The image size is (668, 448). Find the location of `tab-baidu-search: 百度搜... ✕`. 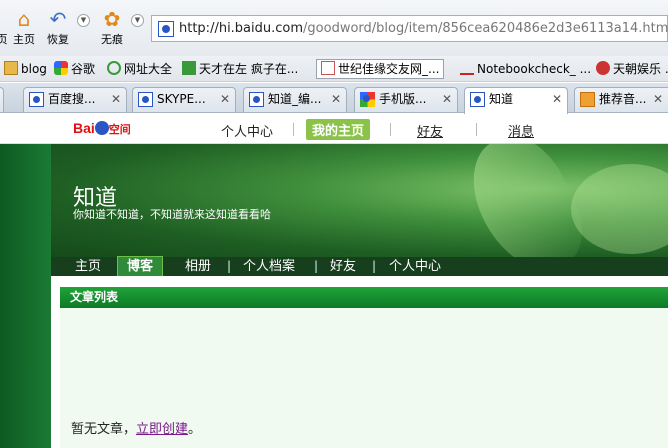

tab-baidu-search: 百度搜... ✕ is located at coordinates (75, 99).